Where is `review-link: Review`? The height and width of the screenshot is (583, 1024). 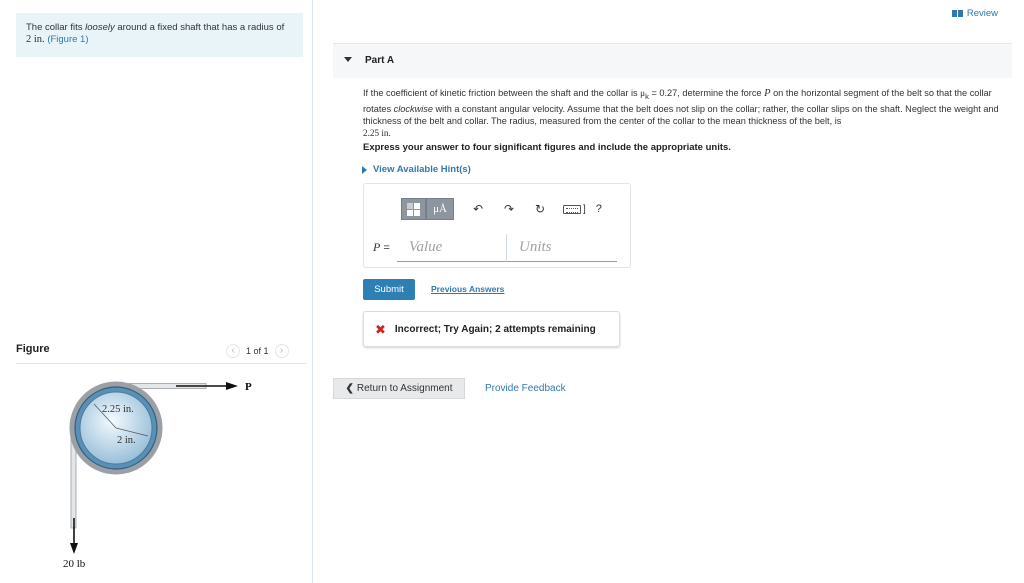 review-link: Review is located at coordinates (974, 13).